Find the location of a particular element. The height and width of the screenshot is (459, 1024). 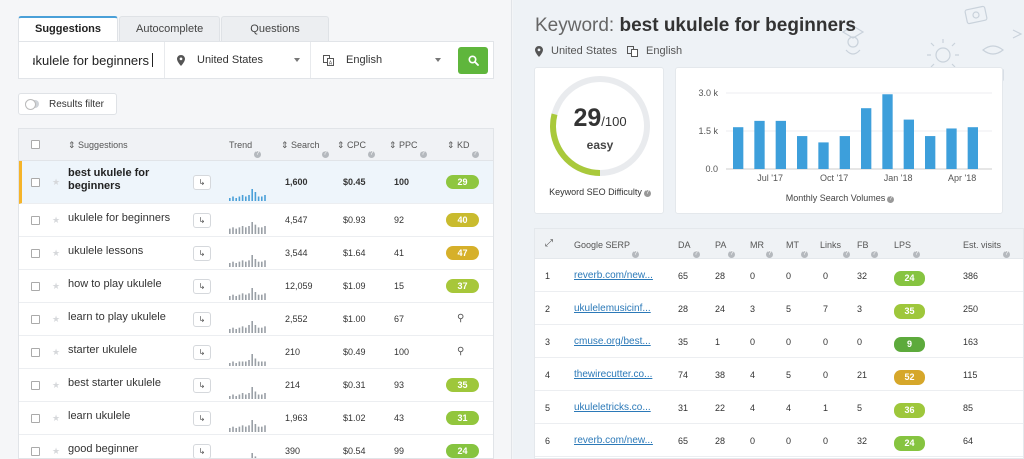

row-keyword: best starter ukulele is located at coordinates (114, 383).